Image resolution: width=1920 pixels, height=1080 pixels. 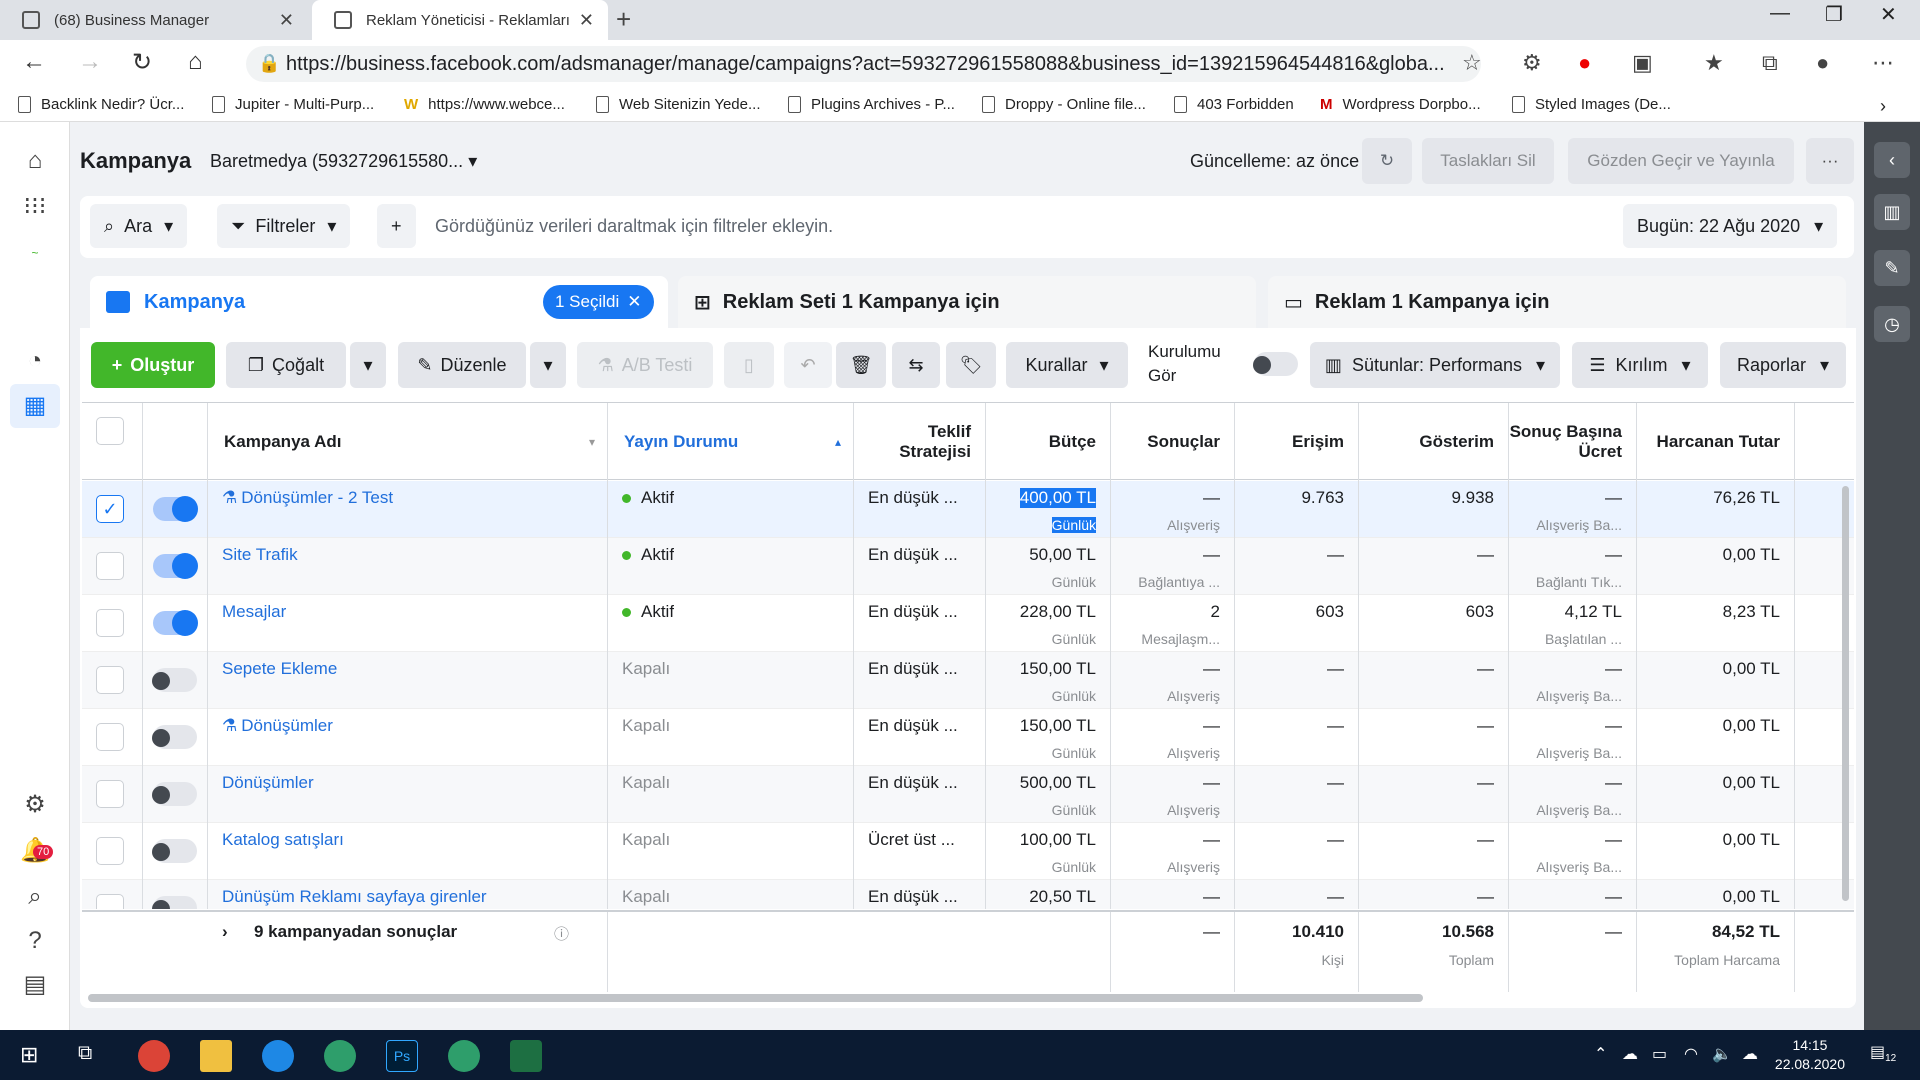 What do you see at coordinates (154, 1056) in the screenshot?
I see `chrome-icon` at bounding box center [154, 1056].